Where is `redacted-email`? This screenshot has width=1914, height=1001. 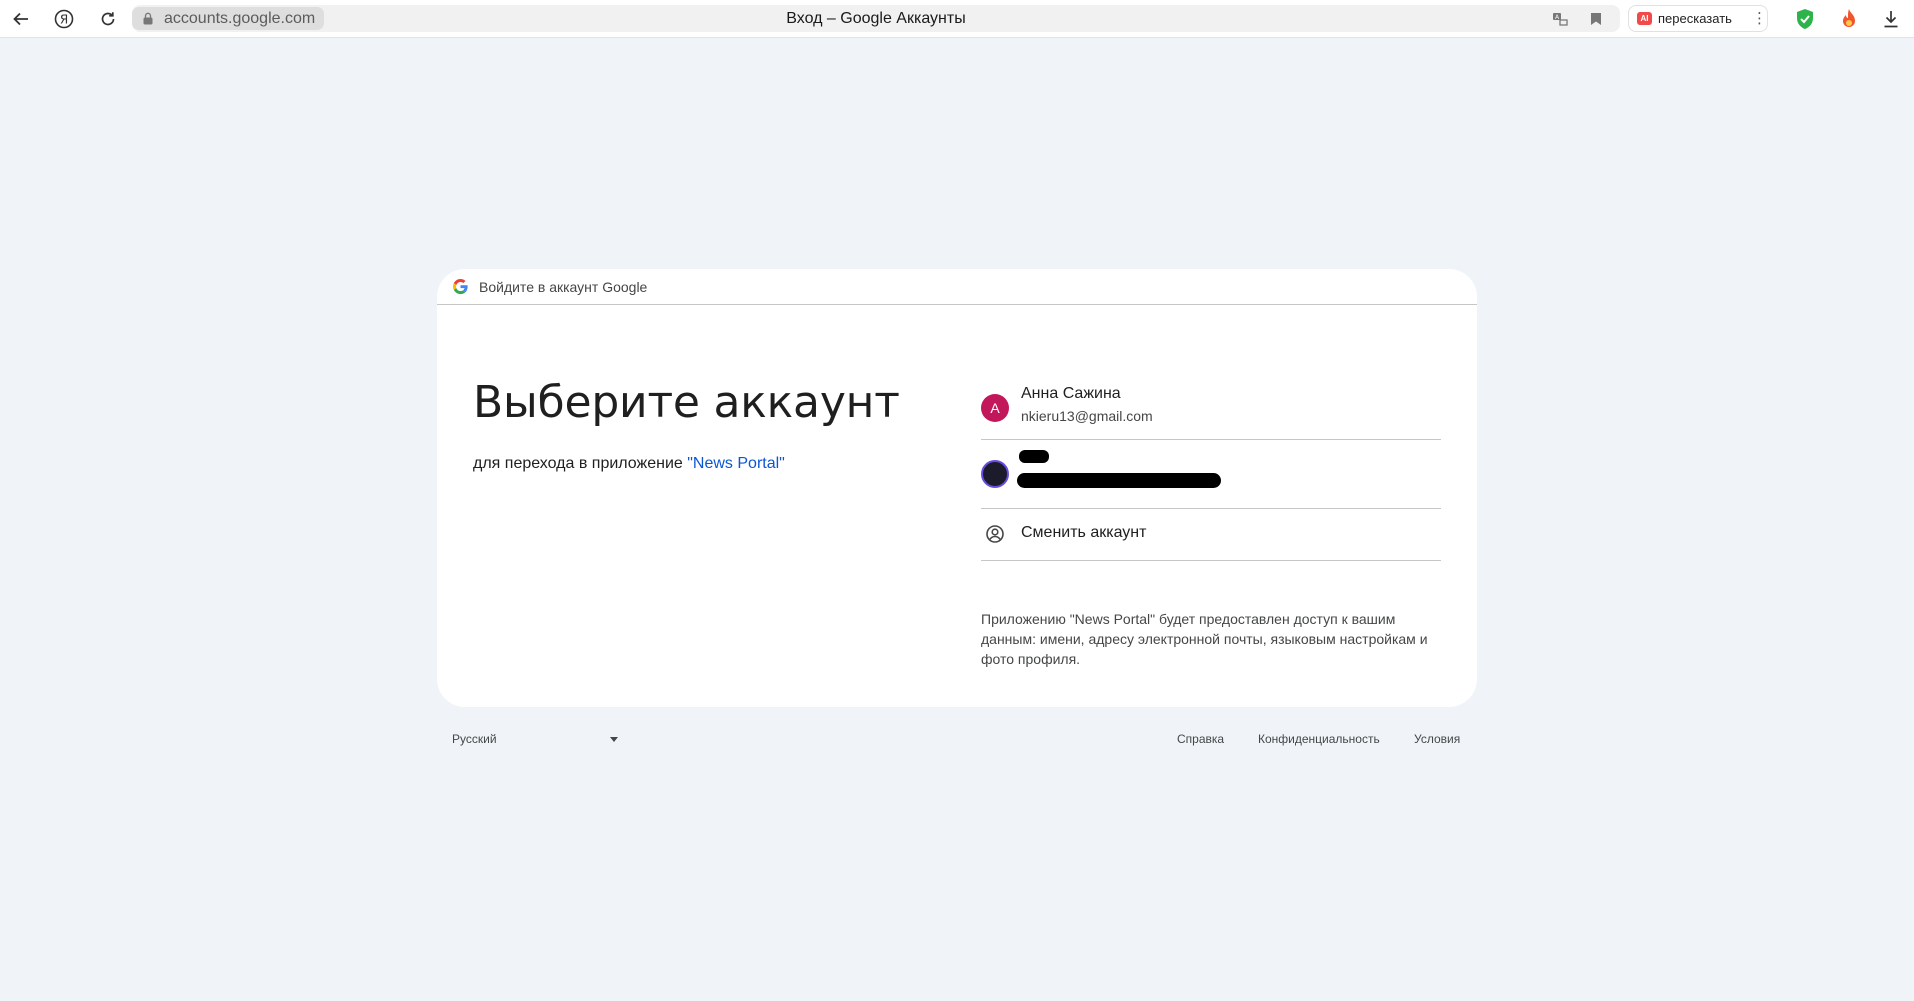
redacted-email is located at coordinates (1119, 480).